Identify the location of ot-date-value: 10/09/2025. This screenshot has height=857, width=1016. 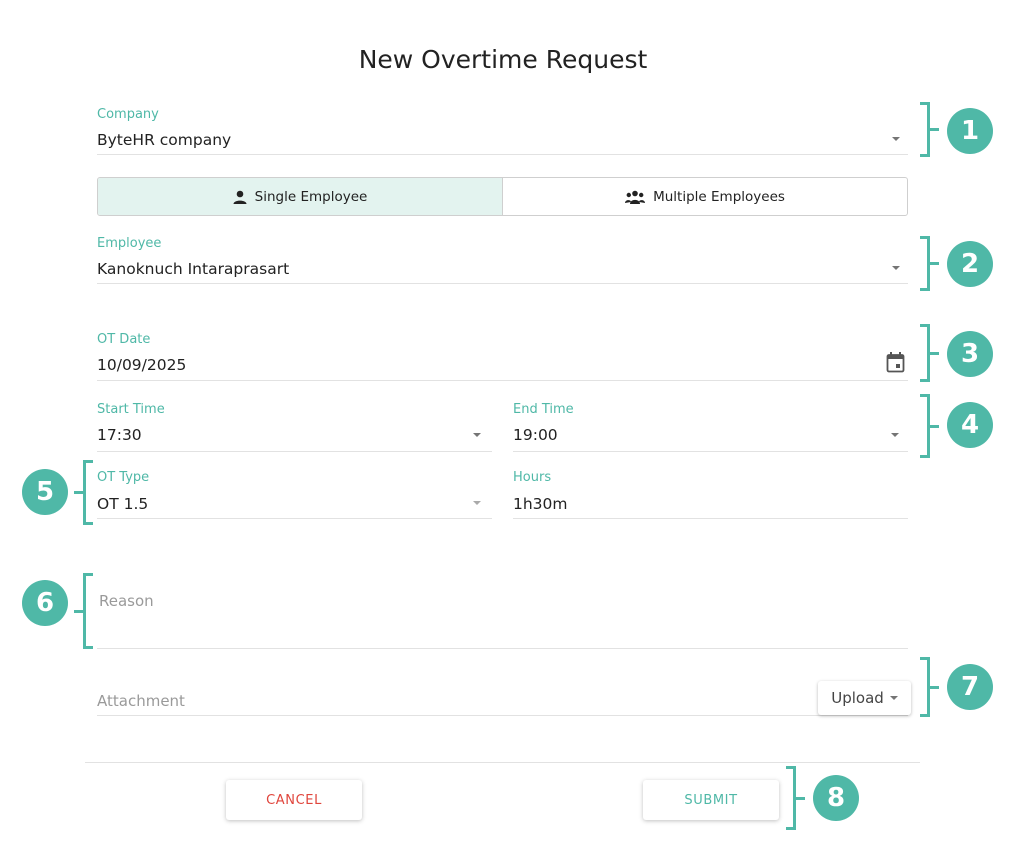
(142, 365).